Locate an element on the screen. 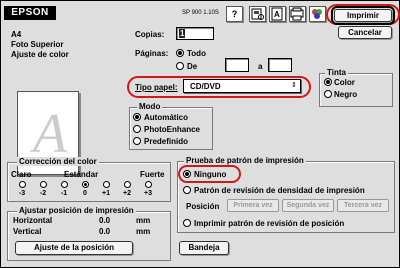  ink-group-title: Tinta is located at coordinates (336, 72).